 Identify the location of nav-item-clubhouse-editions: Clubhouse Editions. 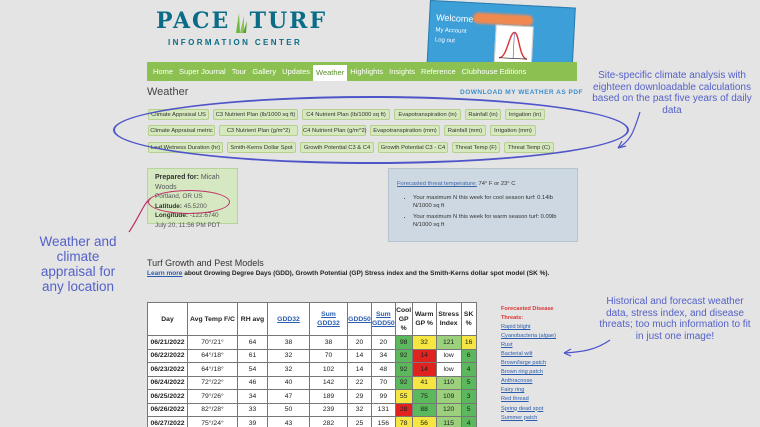
(494, 71).